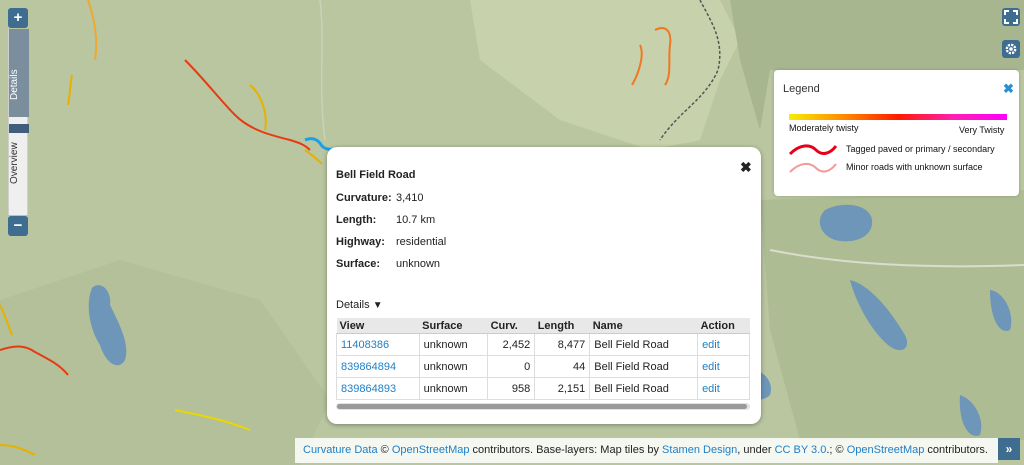 Image resolution: width=1024 pixels, height=465 pixels. I want to click on surface-key: Surface:, so click(358, 264).